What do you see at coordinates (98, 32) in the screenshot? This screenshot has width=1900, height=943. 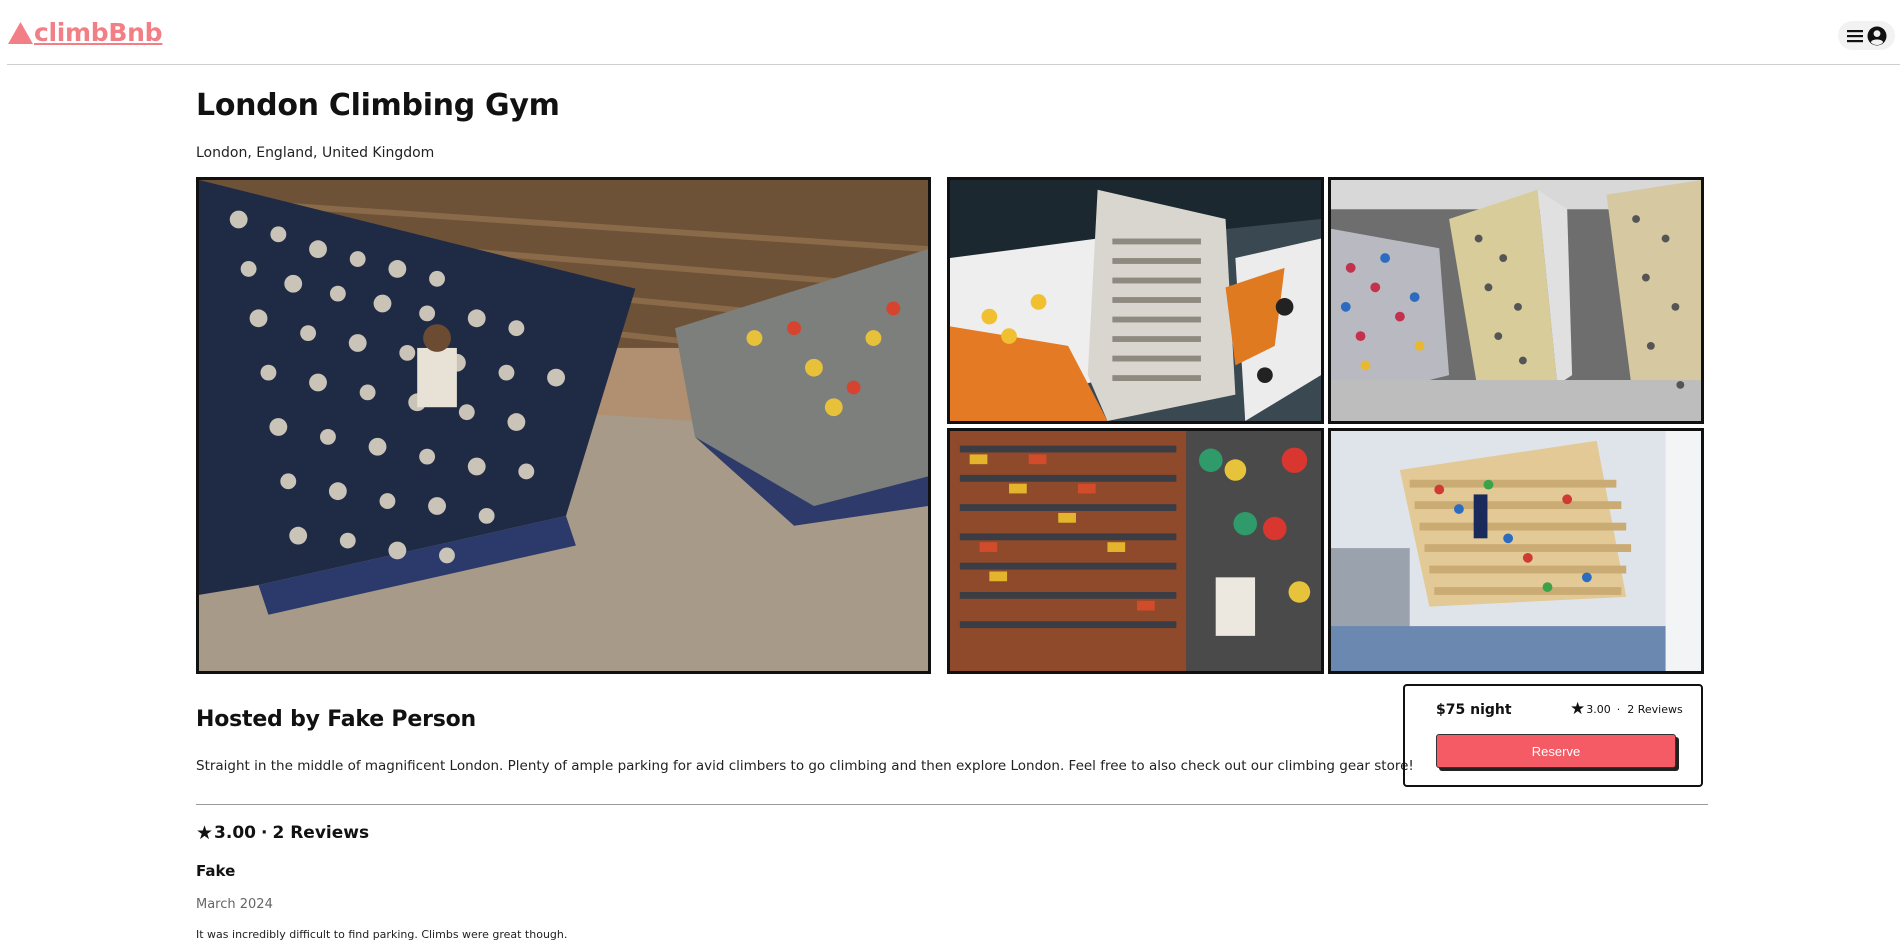 I see `brand-name: climbBnb` at bounding box center [98, 32].